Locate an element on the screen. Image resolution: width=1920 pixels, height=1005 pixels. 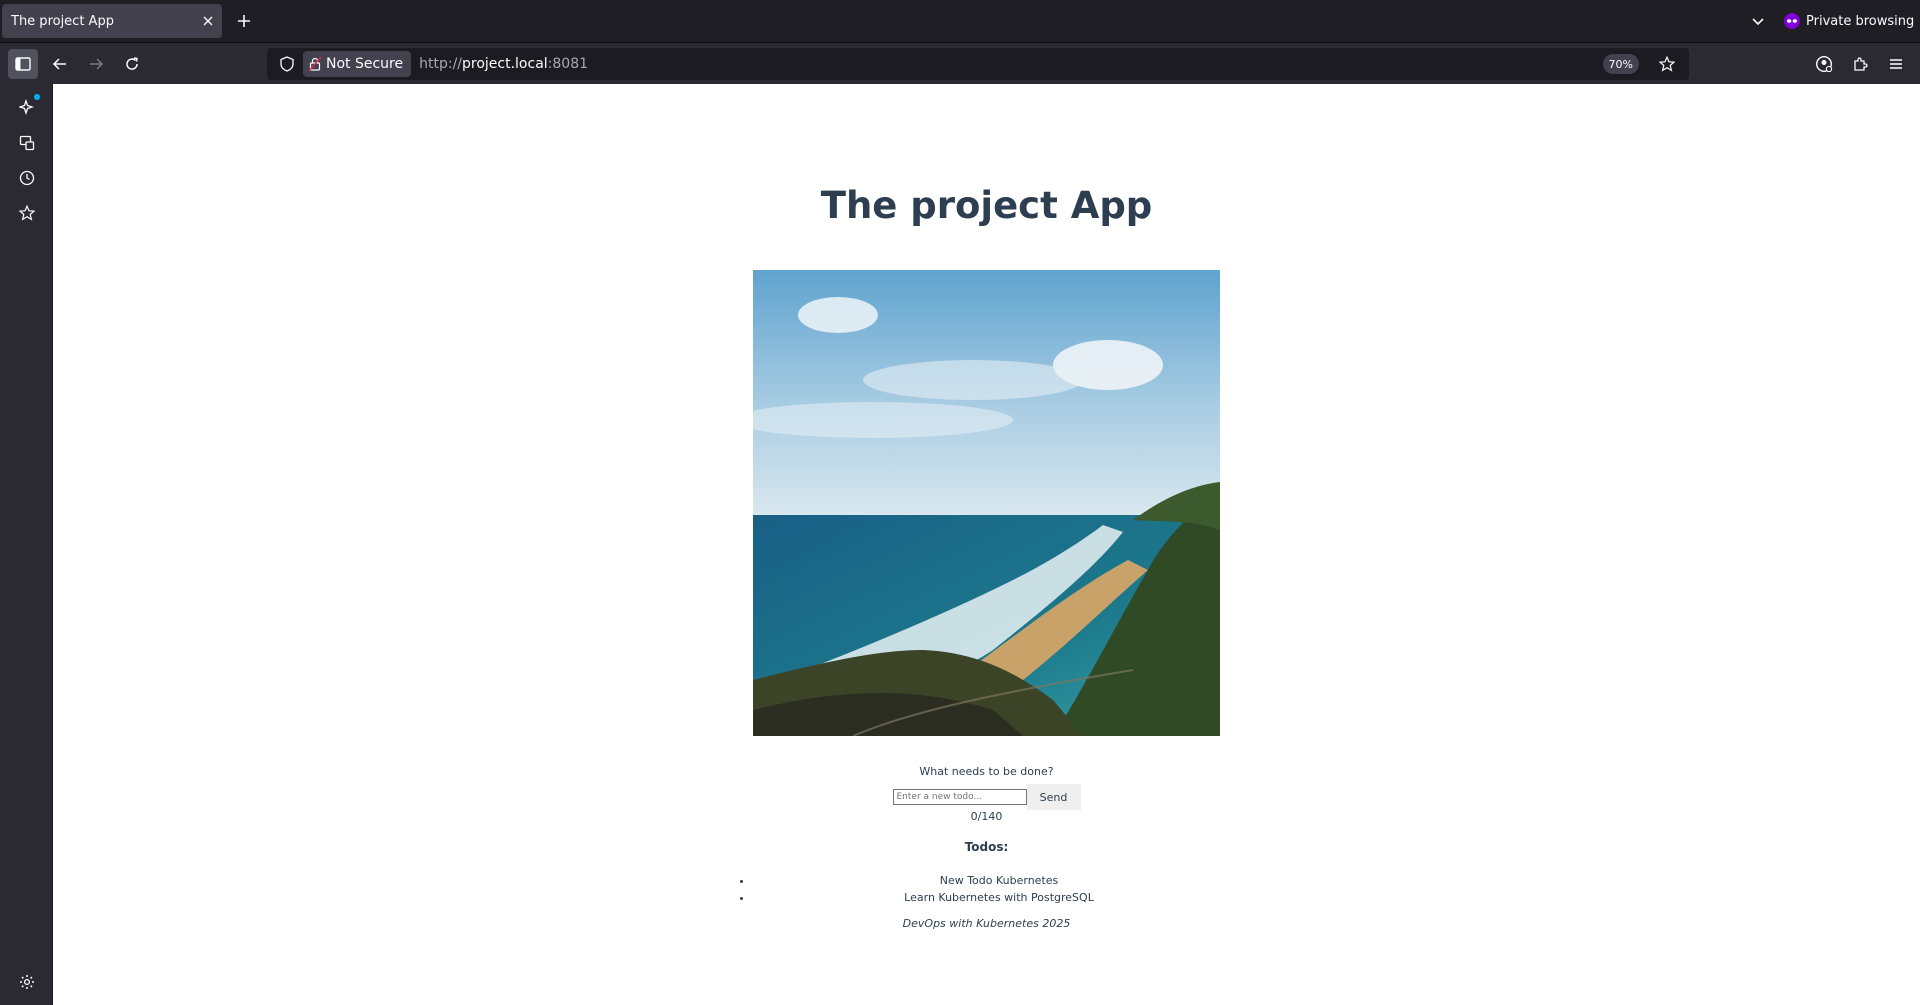
coastal-landscape-image is located at coordinates (986, 503).